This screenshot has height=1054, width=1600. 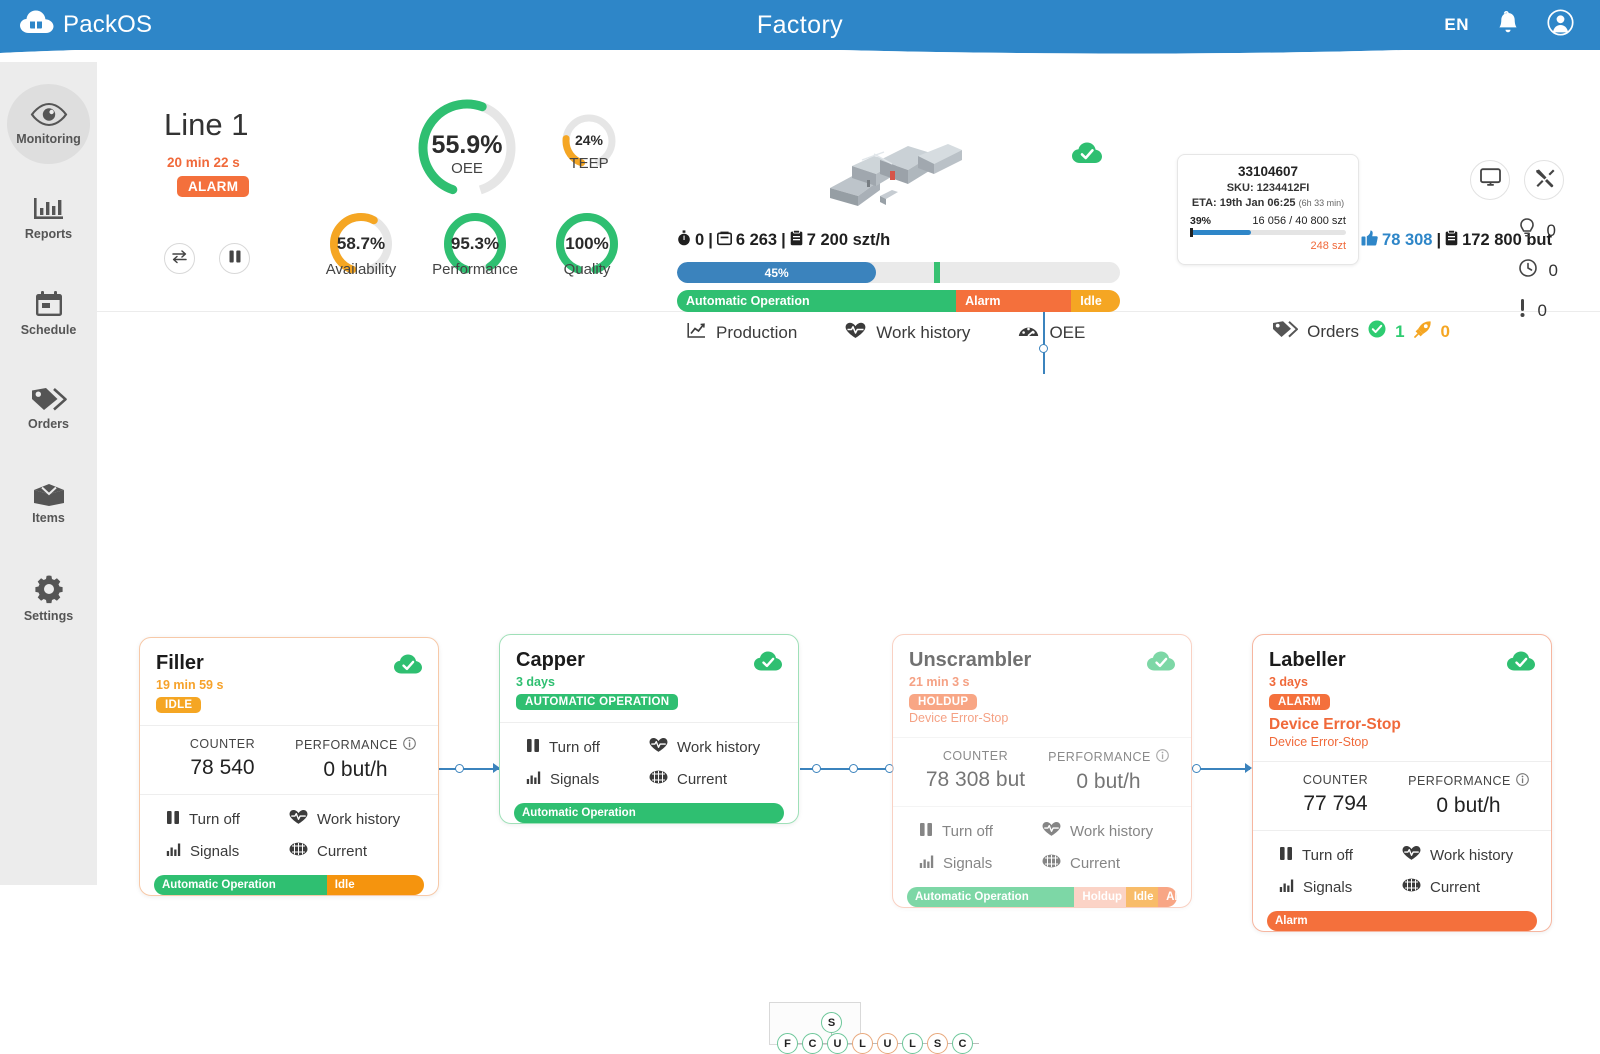 What do you see at coordinates (649, 813) in the screenshot?
I see `state-segment: Automatic Operation` at bounding box center [649, 813].